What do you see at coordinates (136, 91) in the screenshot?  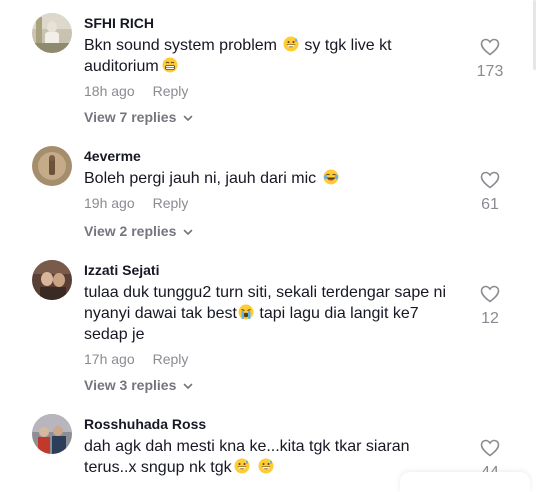 I see `comment-meta: 18h ago Reply` at bounding box center [136, 91].